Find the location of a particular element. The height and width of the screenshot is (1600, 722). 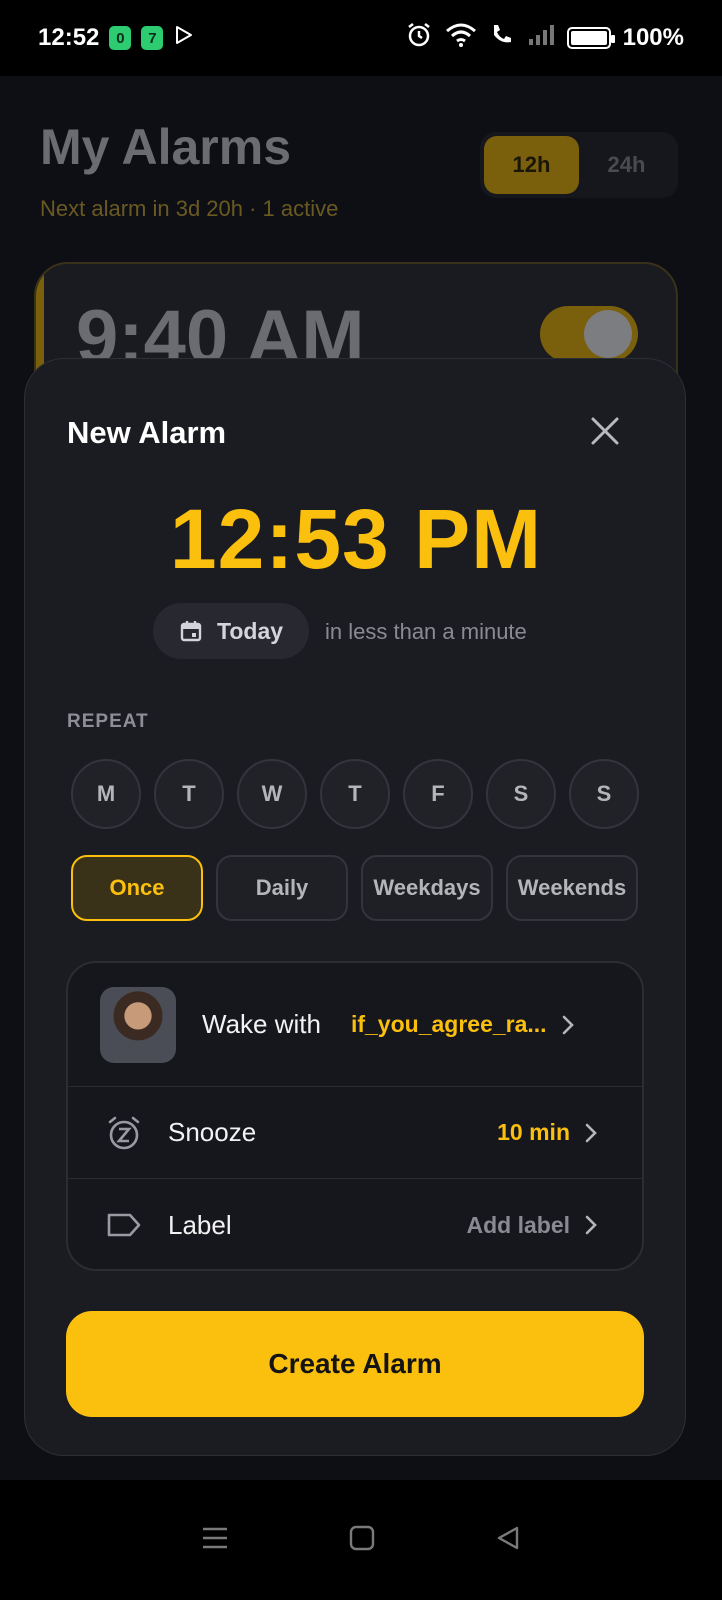

snooze-icon is located at coordinates (124, 1133).